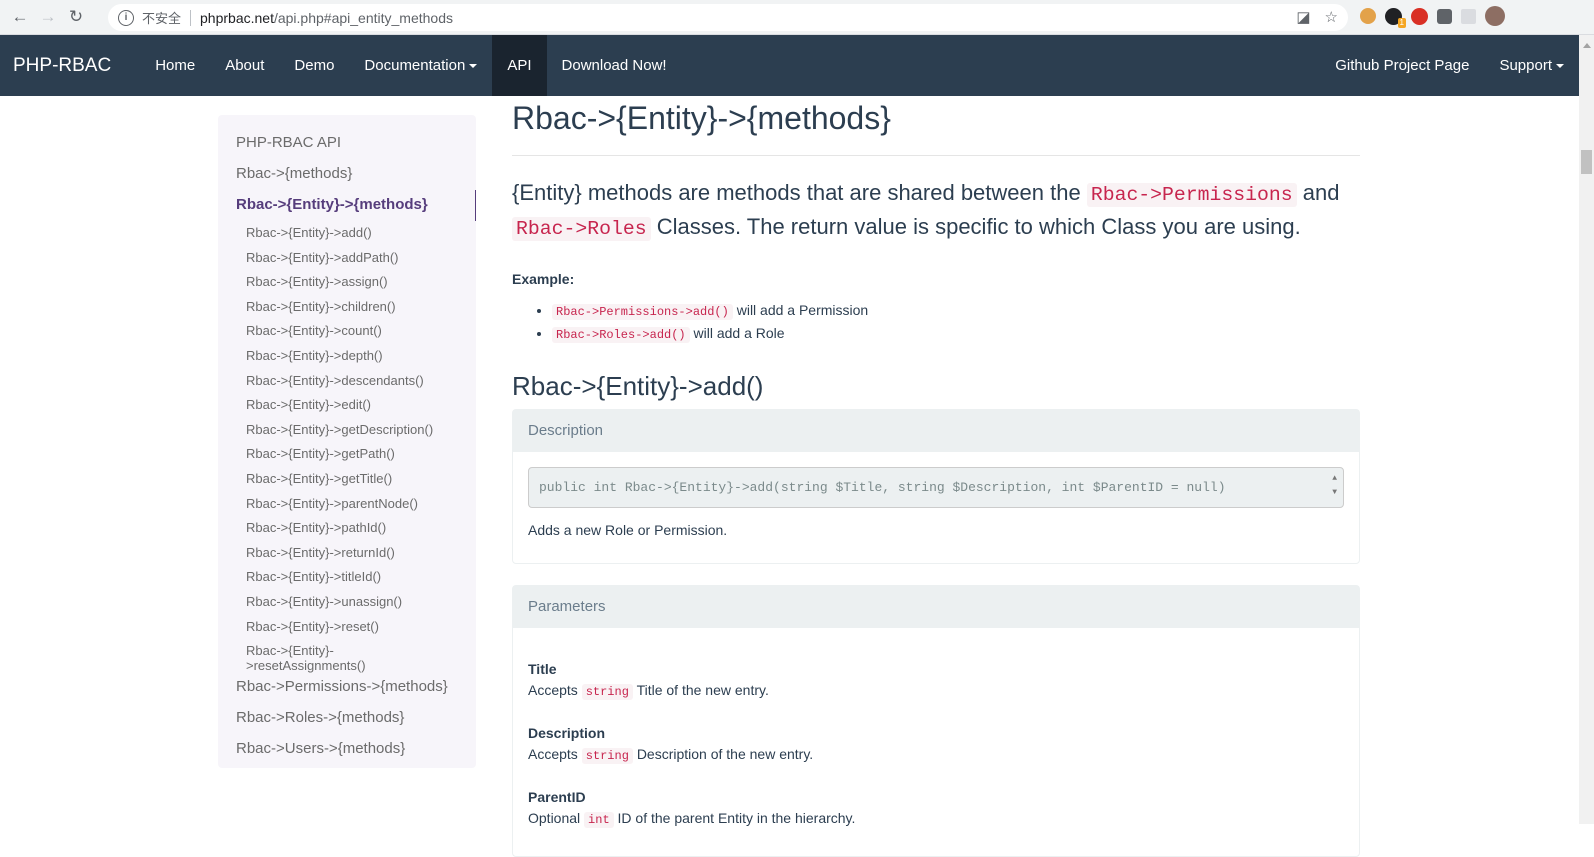 This screenshot has width=1594, height=857. Describe the element at coordinates (725, 754) in the screenshot. I see `parameter-text: Description of the new entry.` at that location.